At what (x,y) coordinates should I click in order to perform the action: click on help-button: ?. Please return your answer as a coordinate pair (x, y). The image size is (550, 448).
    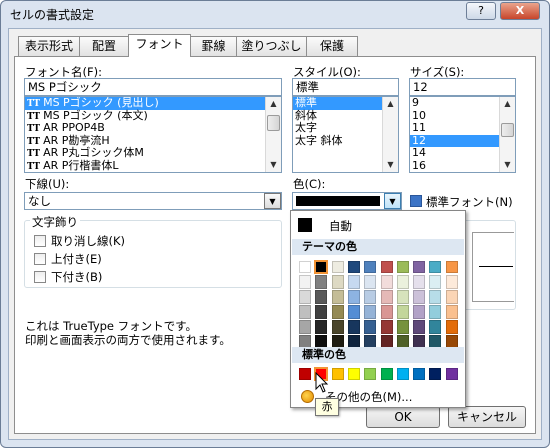
    Looking at the image, I should click on (481, 11).